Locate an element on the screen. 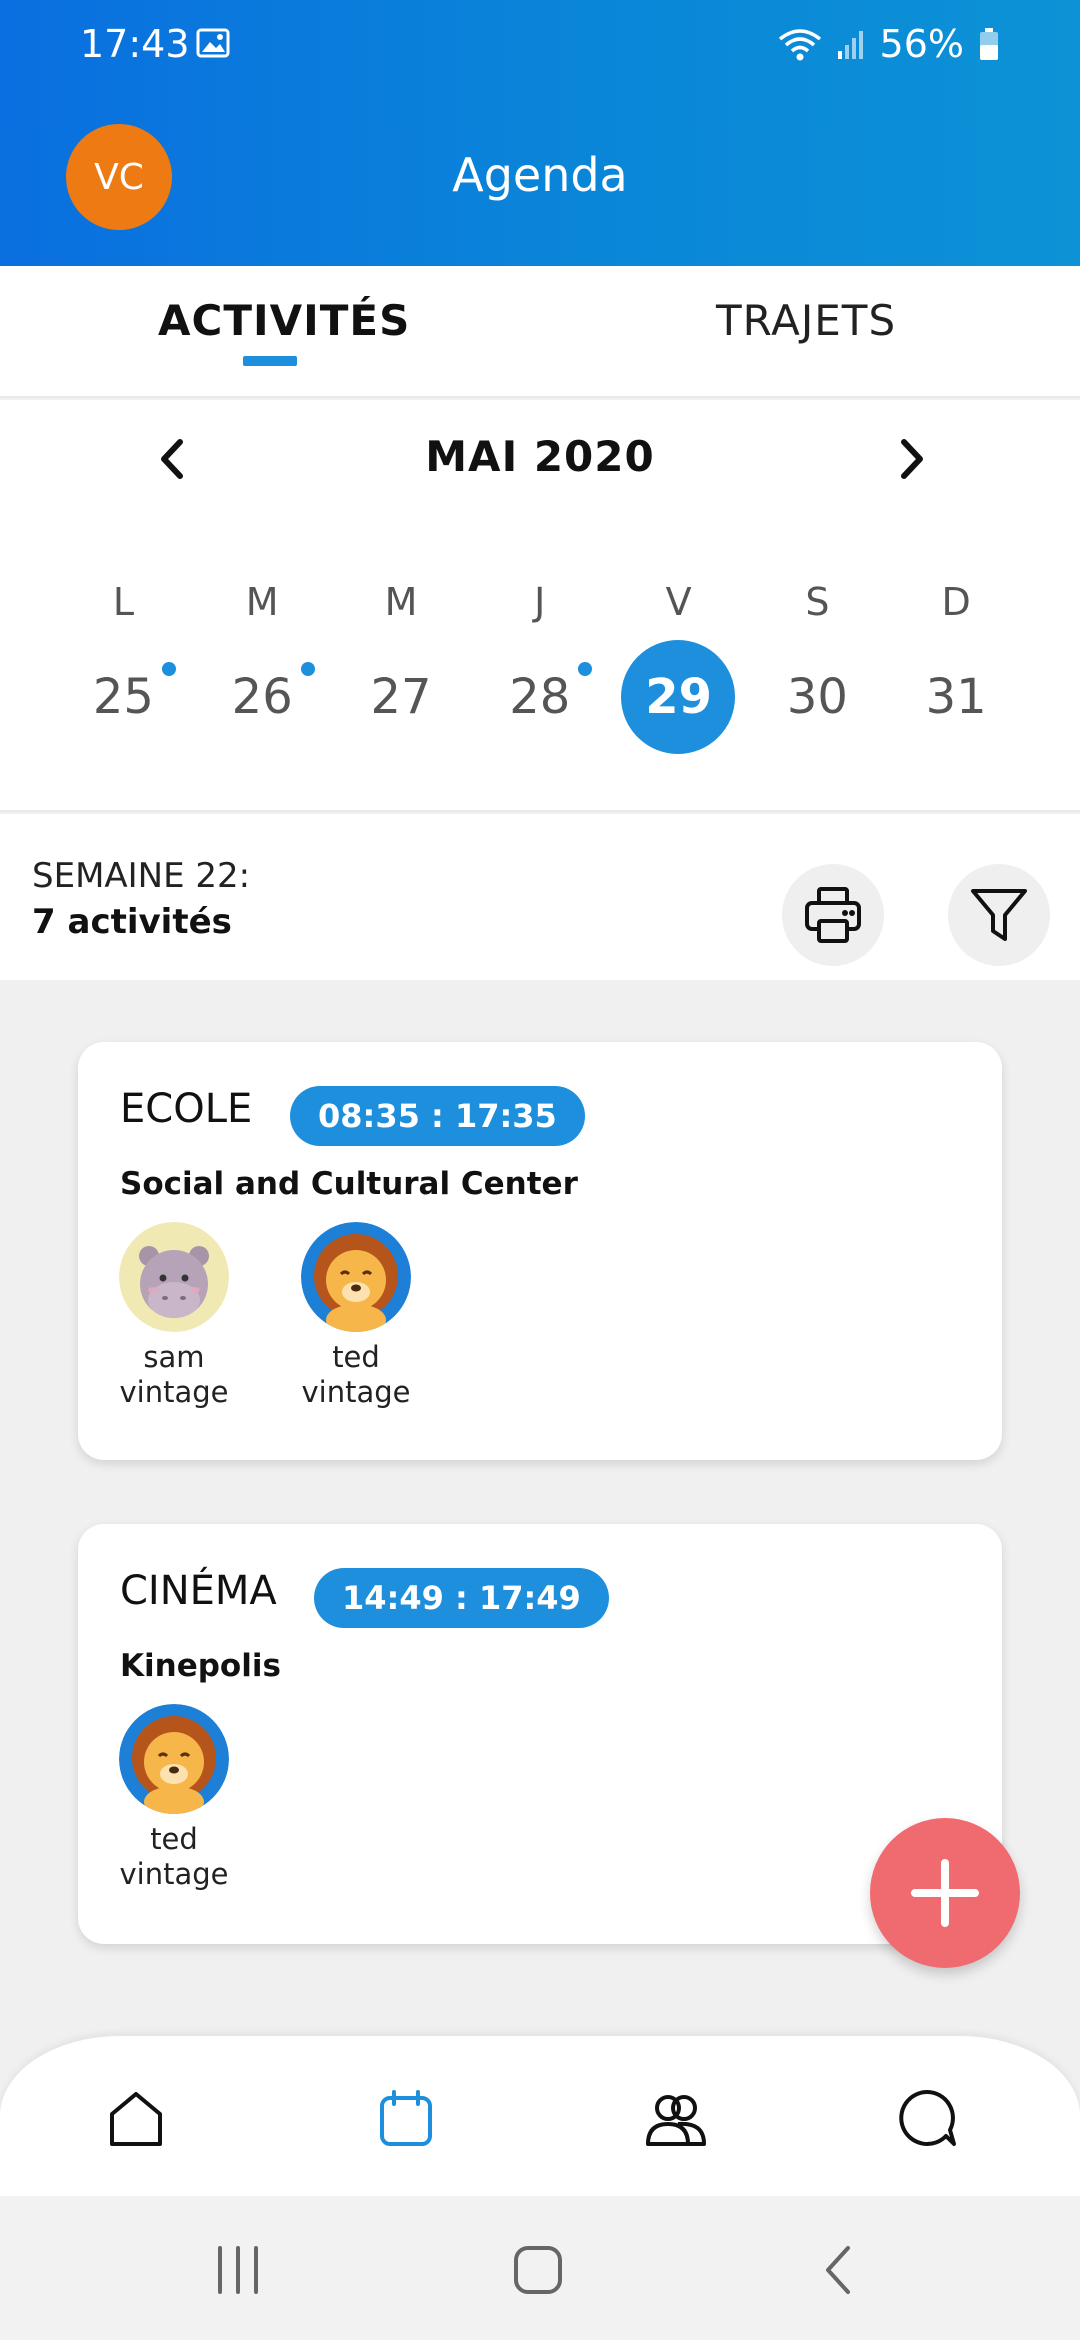  date-number: 29 is located at coordinates (678, 697).